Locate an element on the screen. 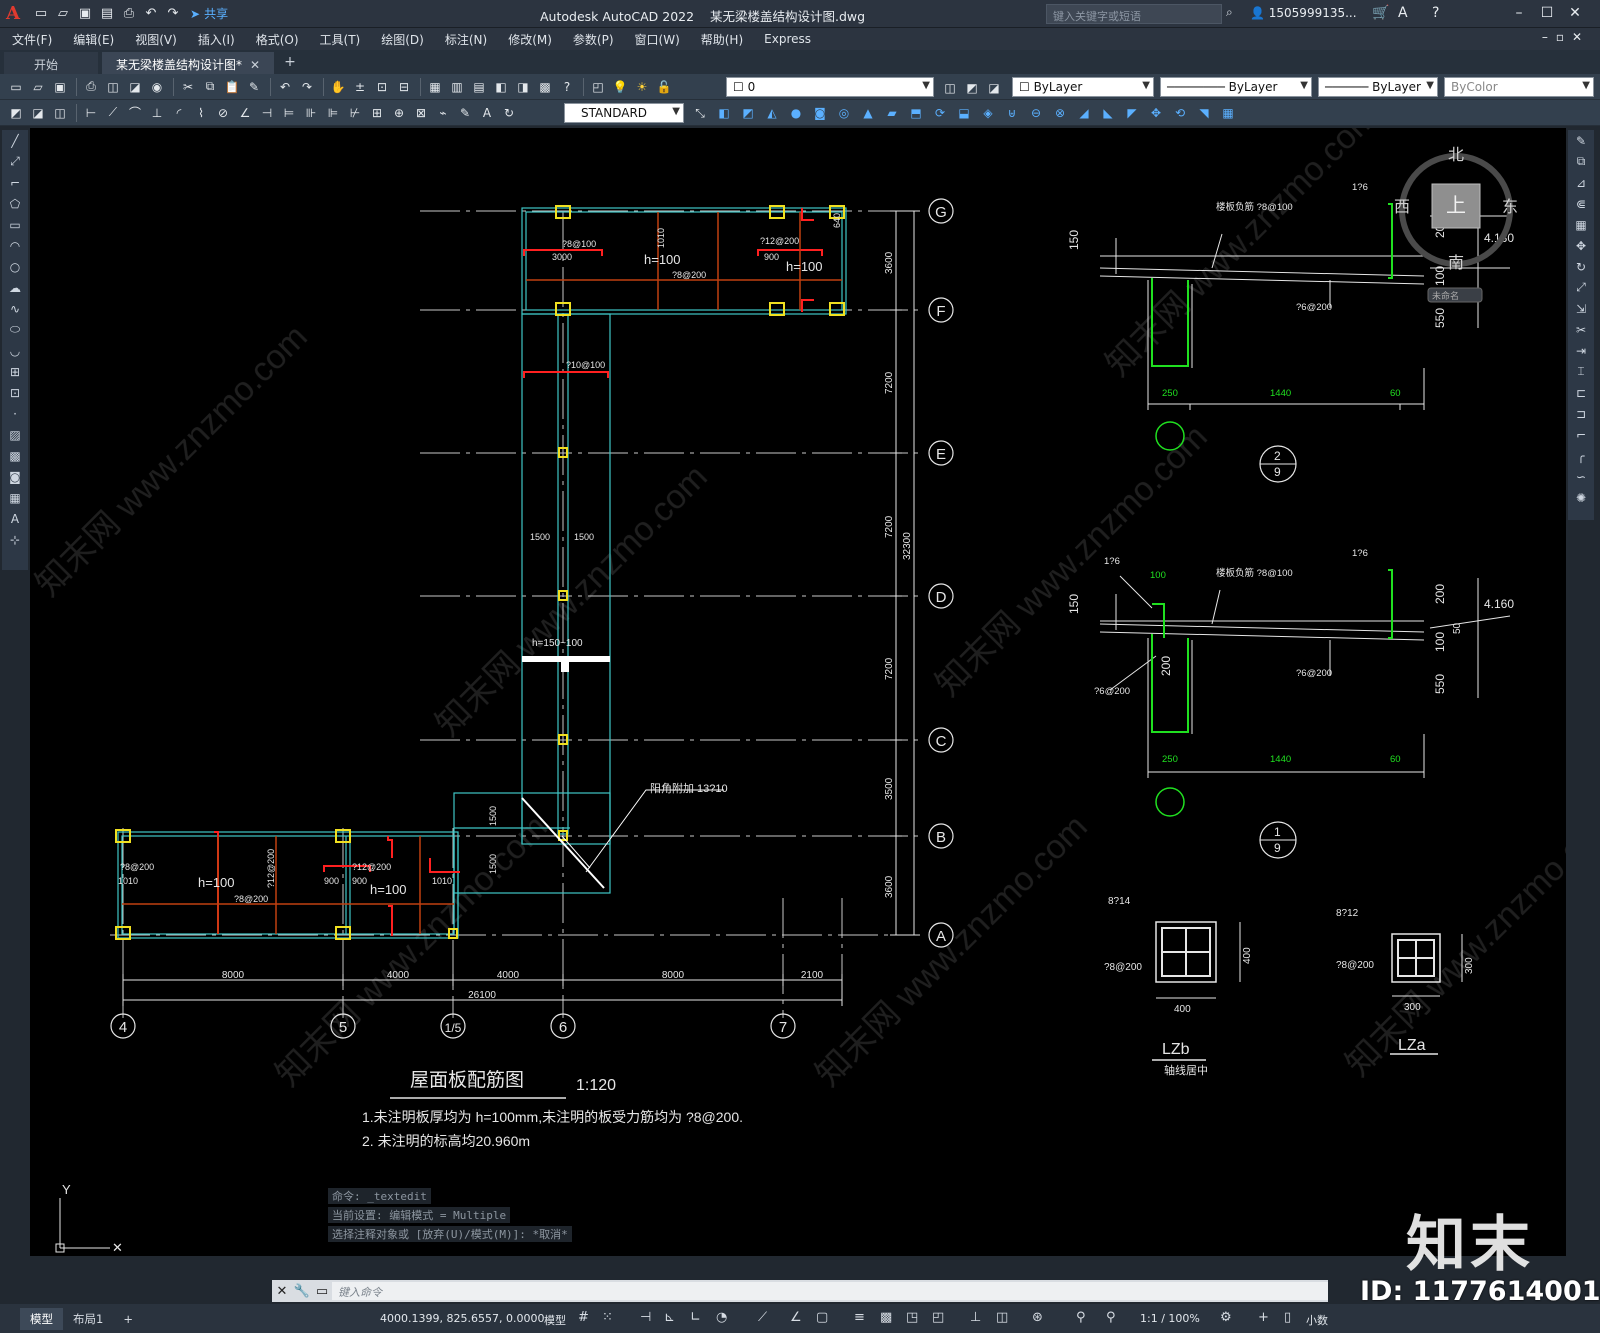 This screenshot has width=1600, height=1333. polygon-icon: ⬠ is located at coordinates (15, 203).